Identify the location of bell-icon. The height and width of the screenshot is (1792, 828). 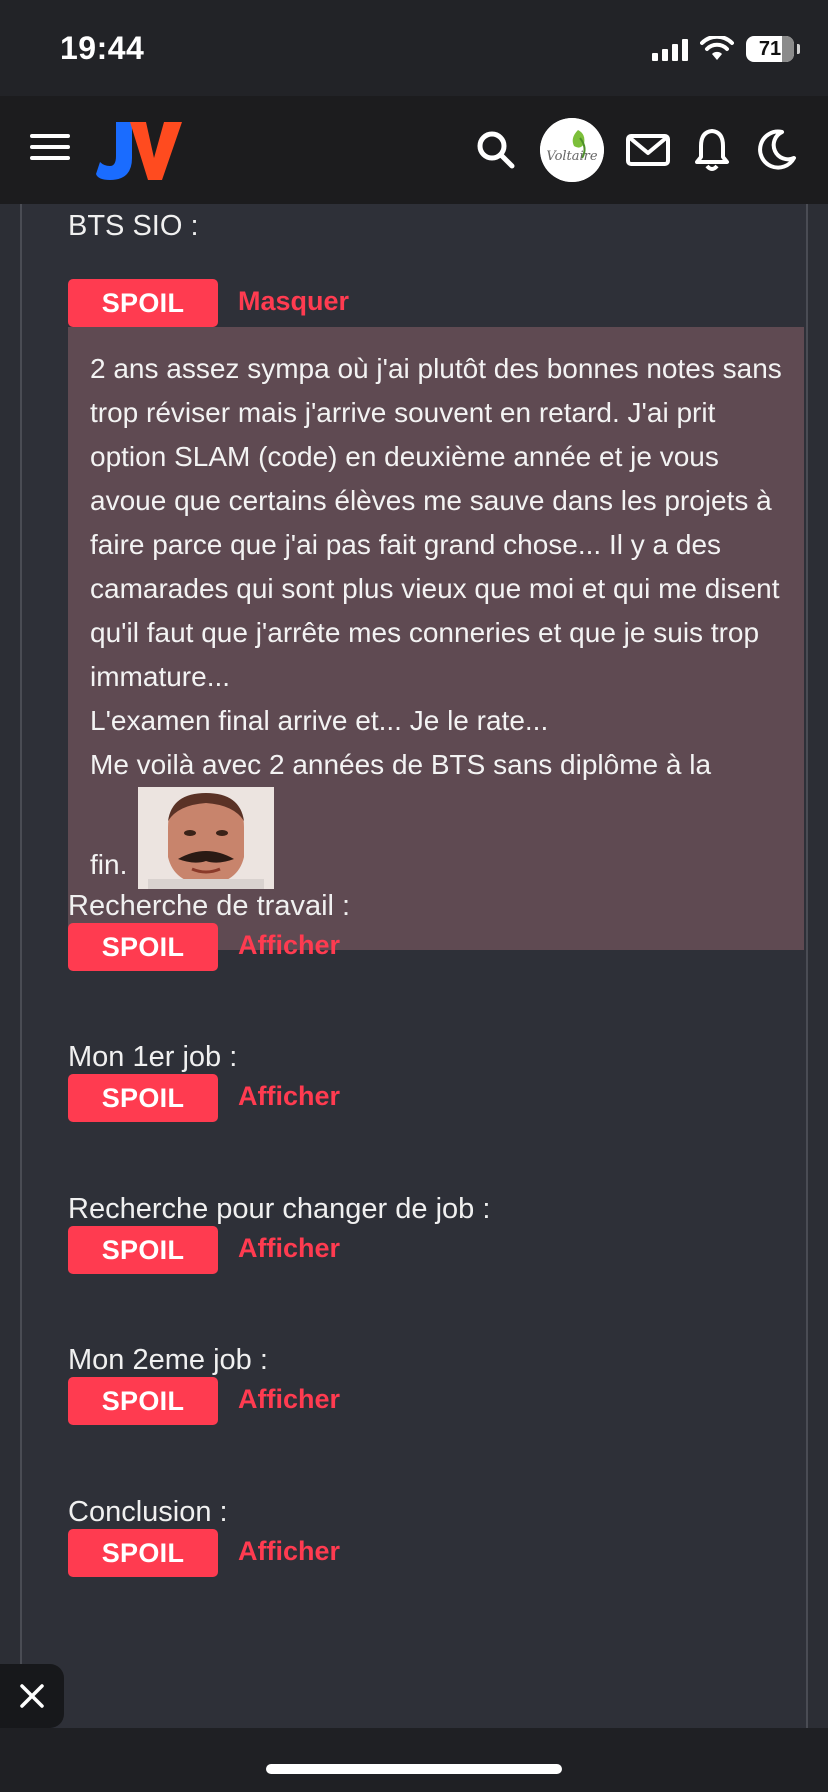
(712, 150).